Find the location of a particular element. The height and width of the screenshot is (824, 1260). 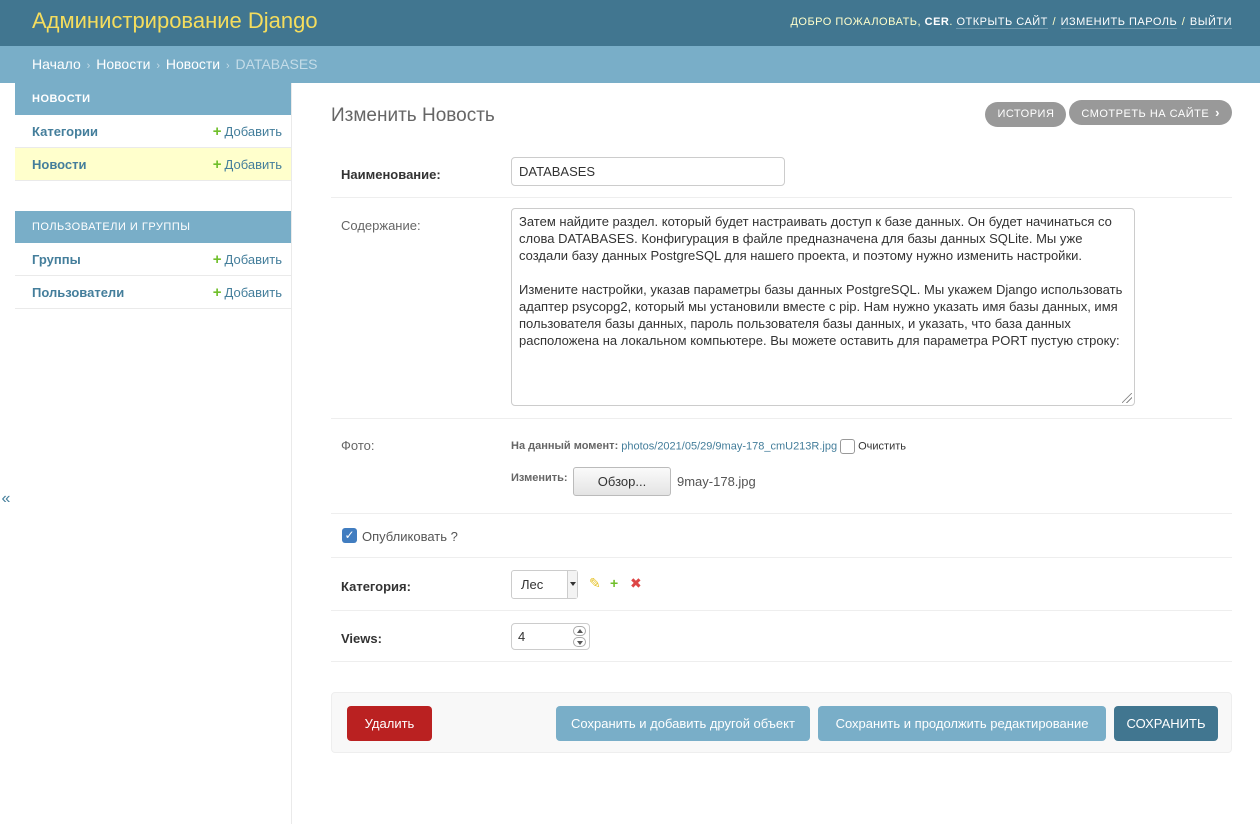

form-row-views: Views: 4 is located at coordinates (781, 636).